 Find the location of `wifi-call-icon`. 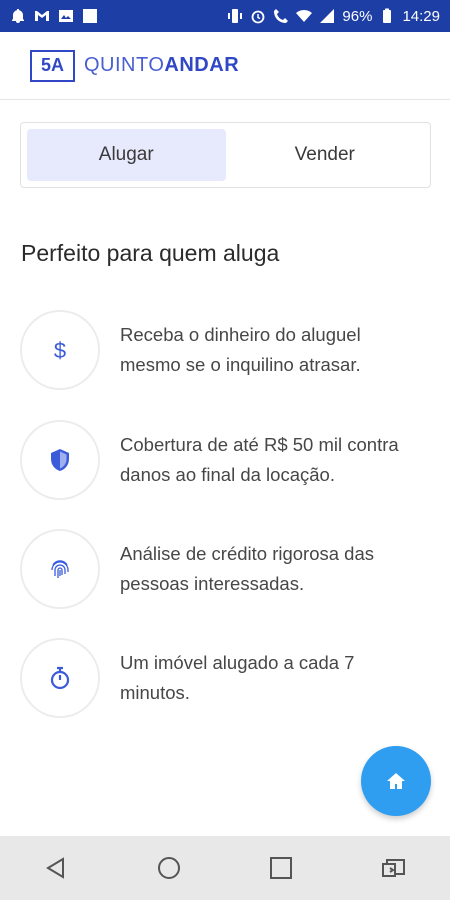

wifi-call-icon is located at coordinates (281, 16).